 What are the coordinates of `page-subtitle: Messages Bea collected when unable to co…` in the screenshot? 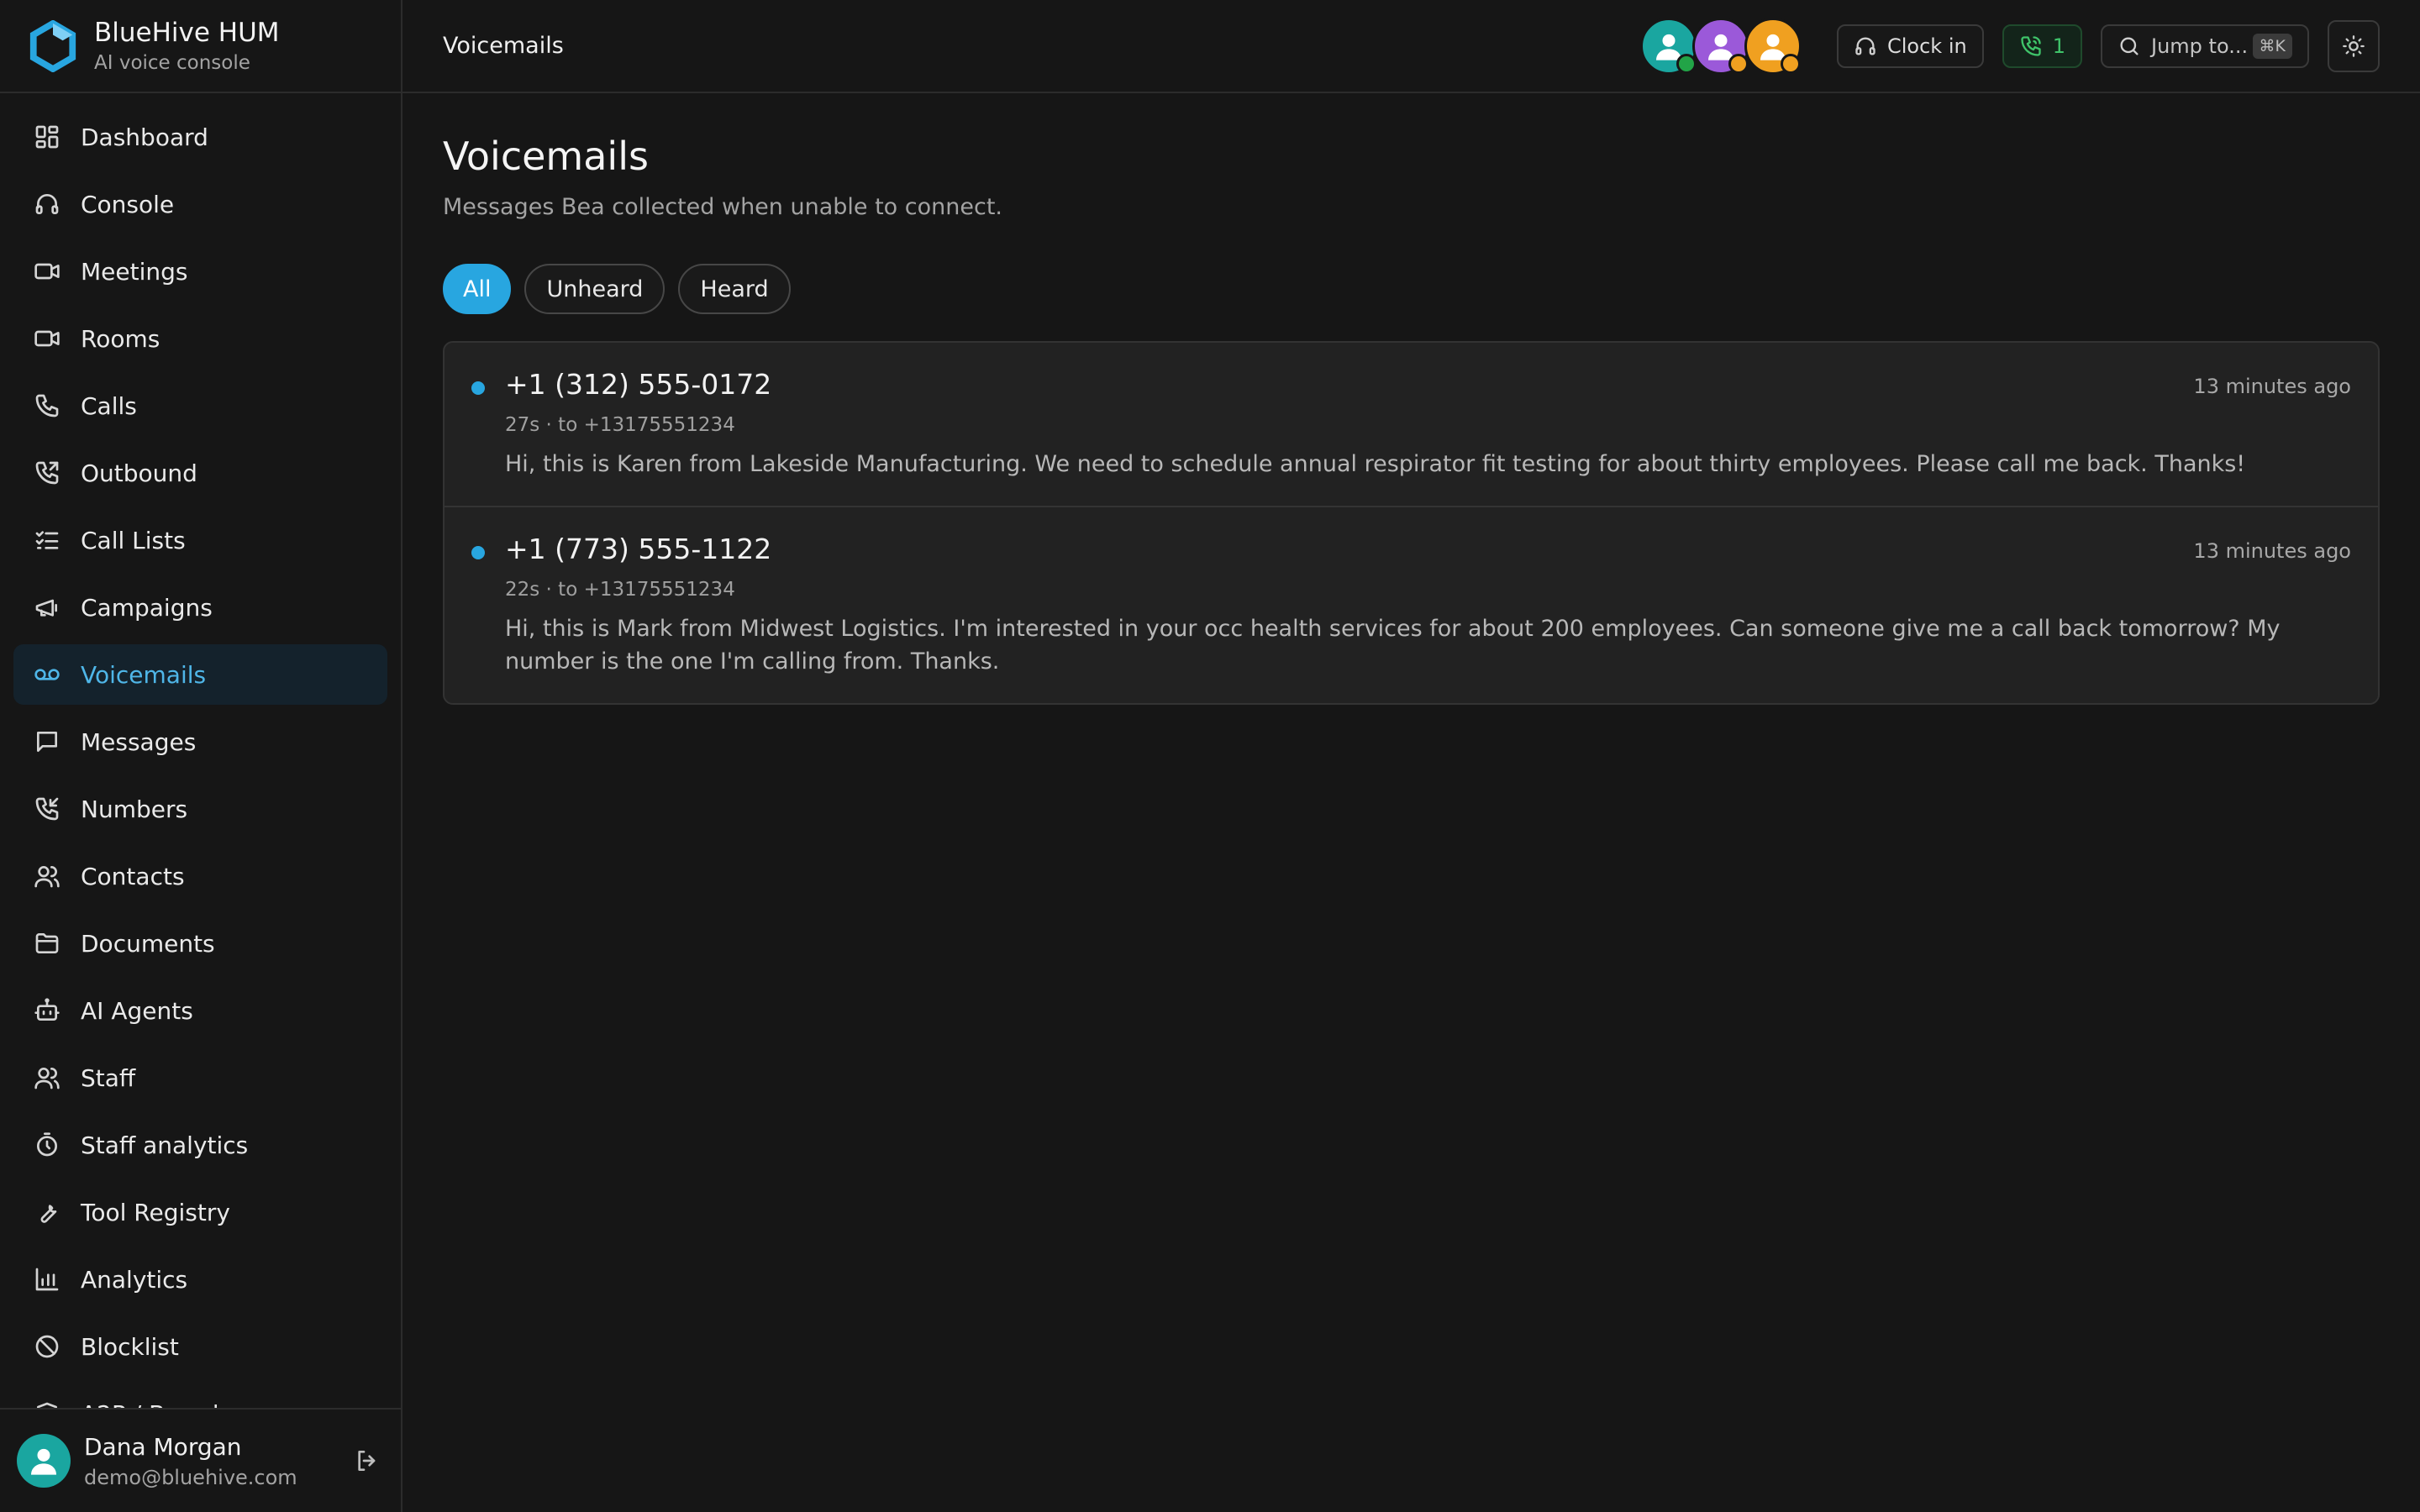 It's located at (722, 207).